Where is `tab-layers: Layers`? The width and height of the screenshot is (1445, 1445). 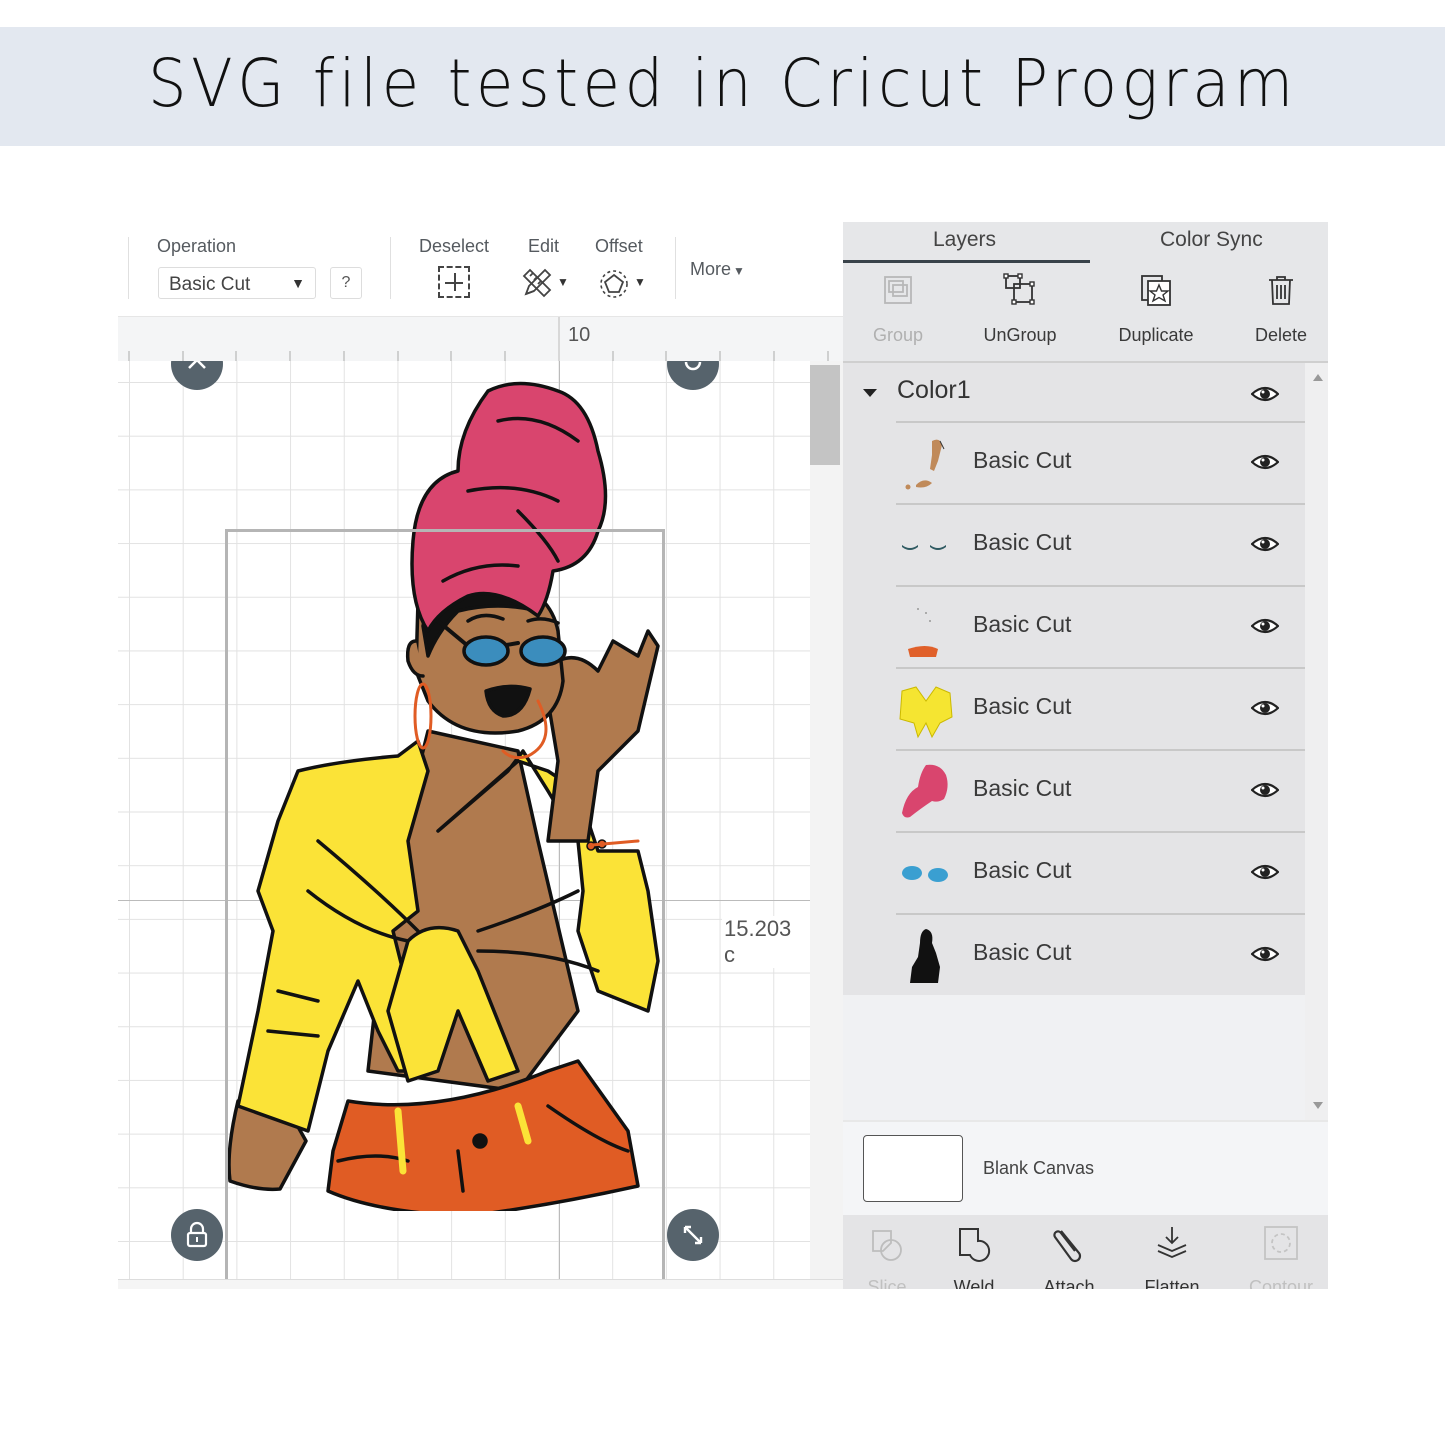 tab-layers: Layers is located at coordinates (964, 240).